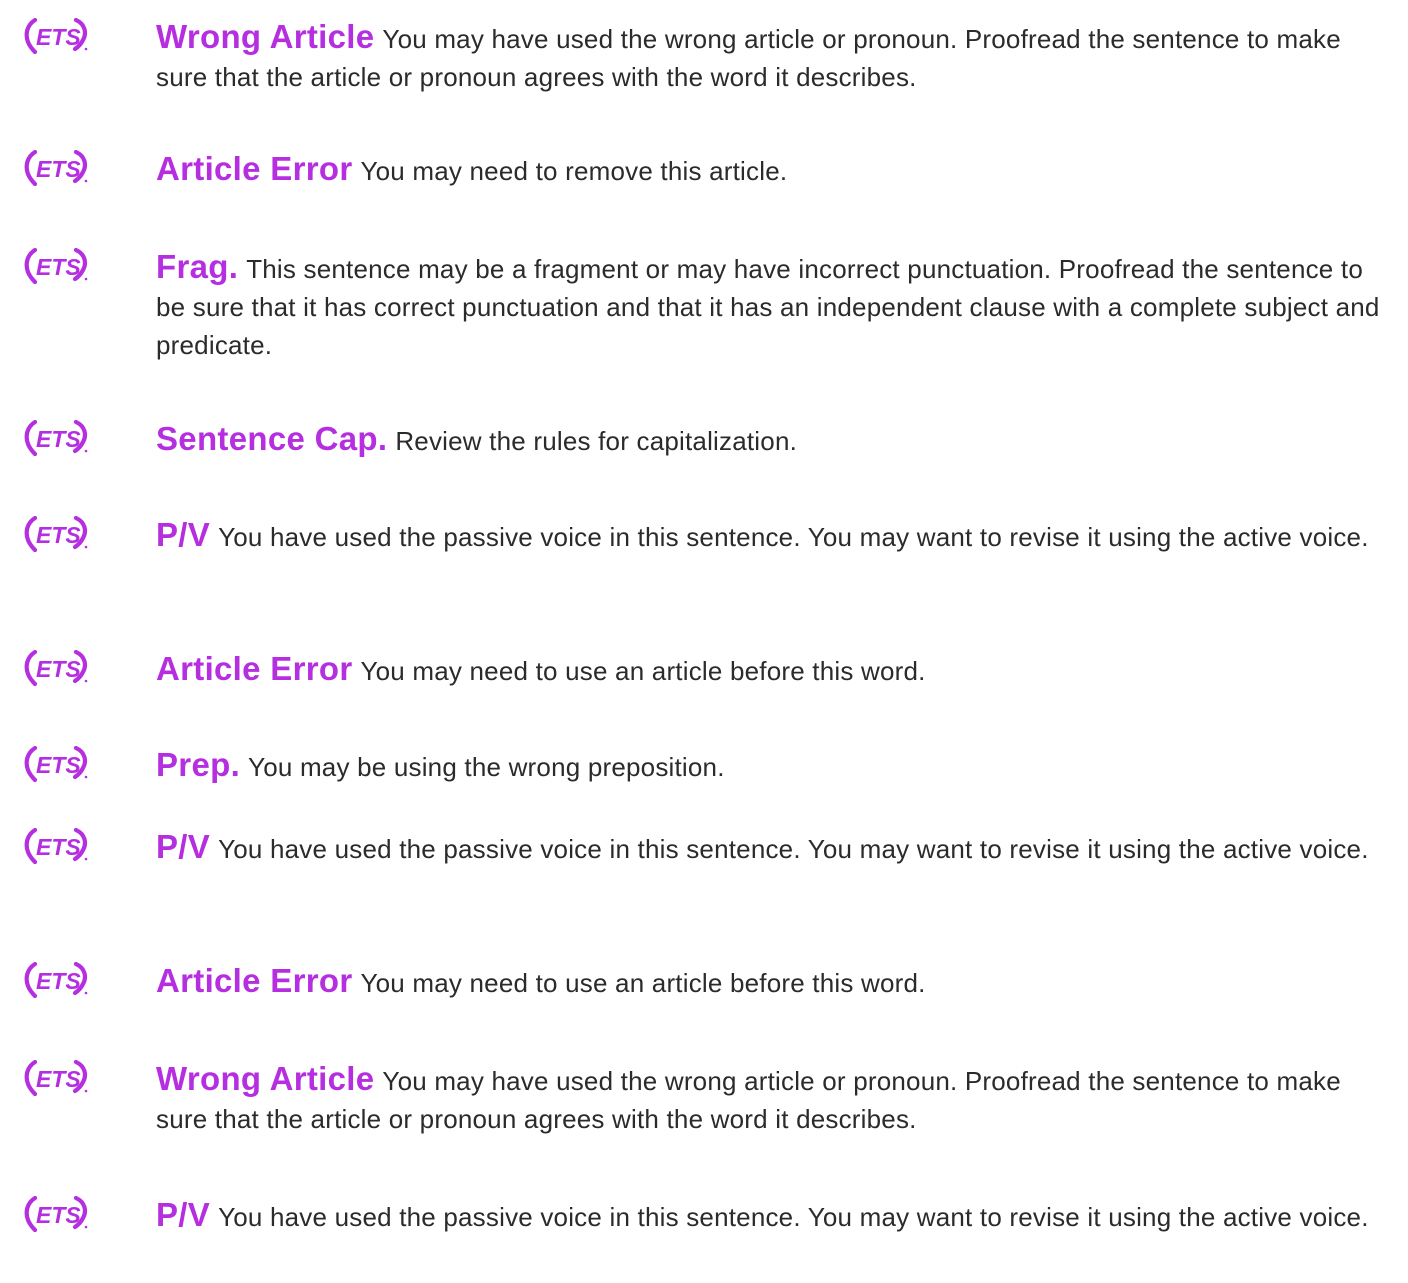 This screenshot has height=1283, width=1408. Describe the element at coordinates (272, 438) in the screenshot. I see `feedback-title: Sentence Cap.` at that location.